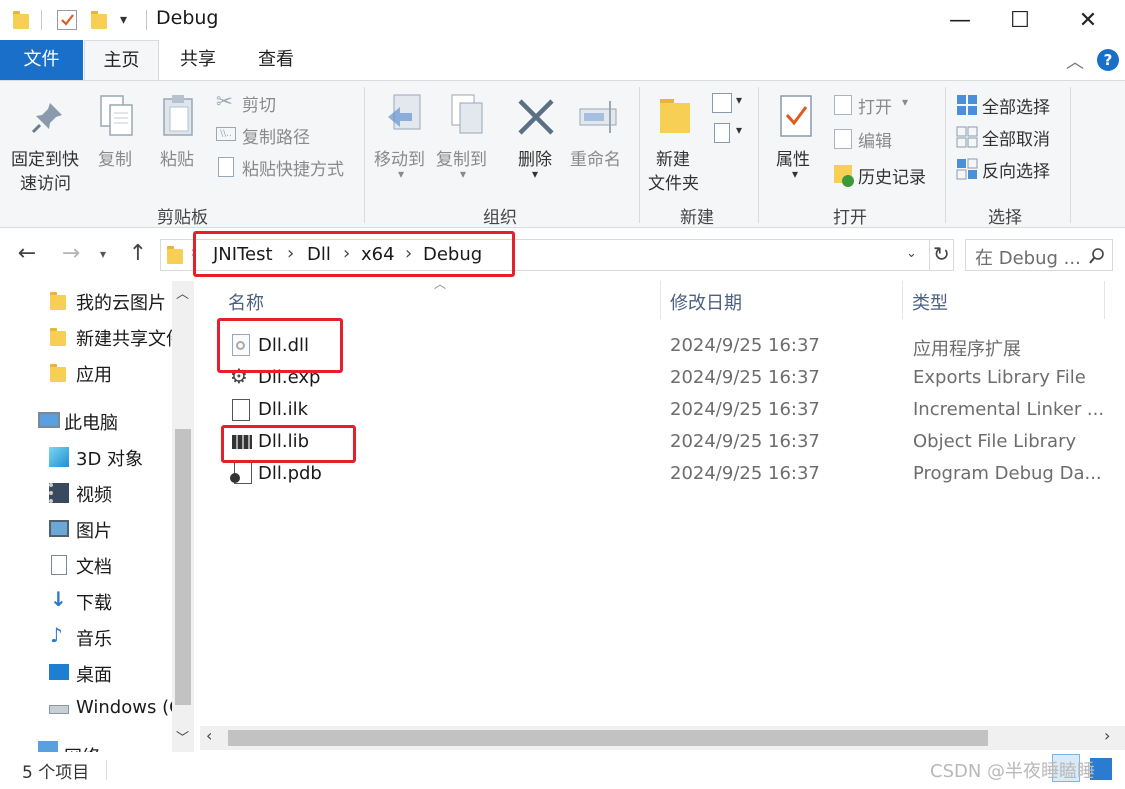  What do you see at coordinates (930, 302) in the screenshot?
I see `column-header-type: 类型` at bounding box center [930, 302].